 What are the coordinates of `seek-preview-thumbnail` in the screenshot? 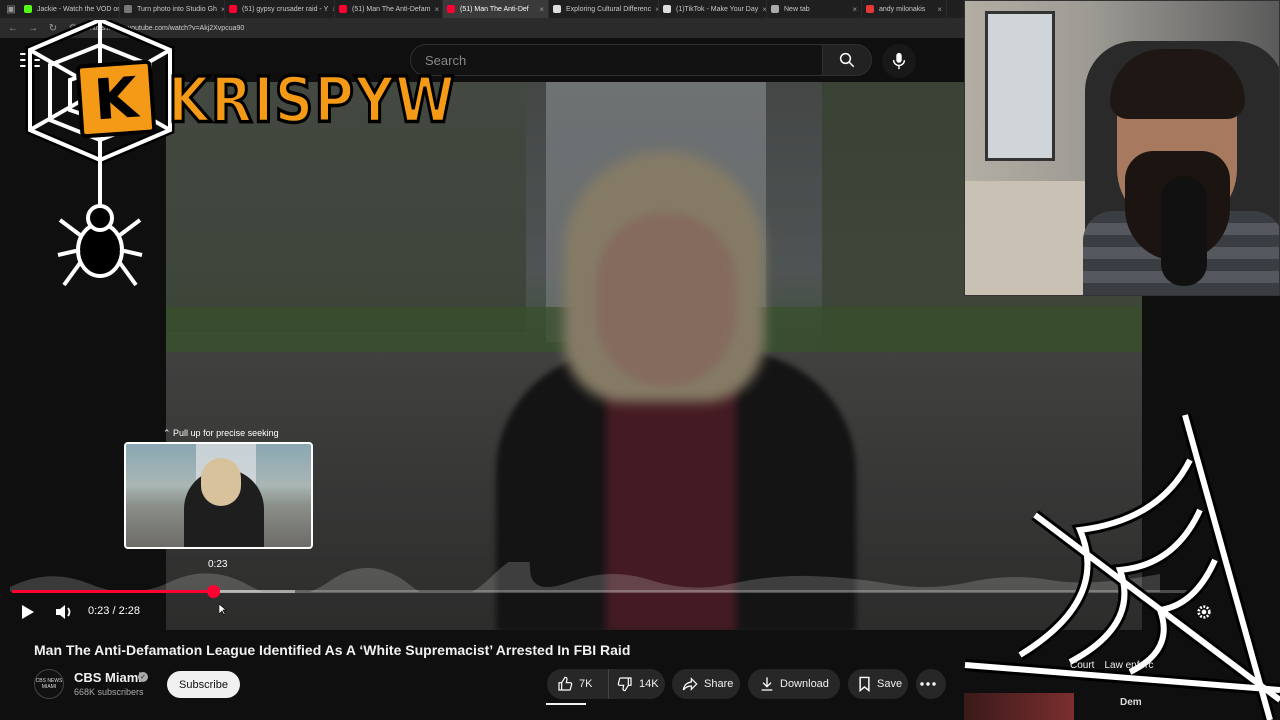 It's located at (218, 495).